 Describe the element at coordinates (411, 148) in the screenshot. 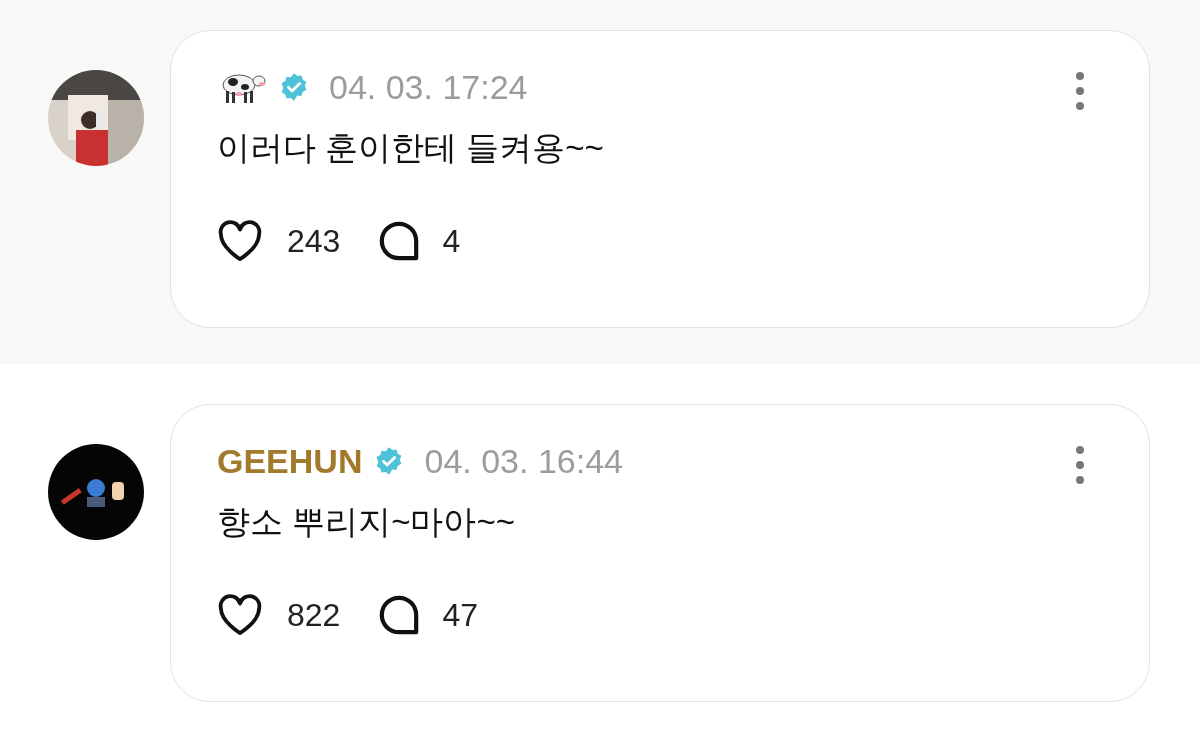

I see `post-text: 이러다 훈이한테 들켜용~~` at that location.